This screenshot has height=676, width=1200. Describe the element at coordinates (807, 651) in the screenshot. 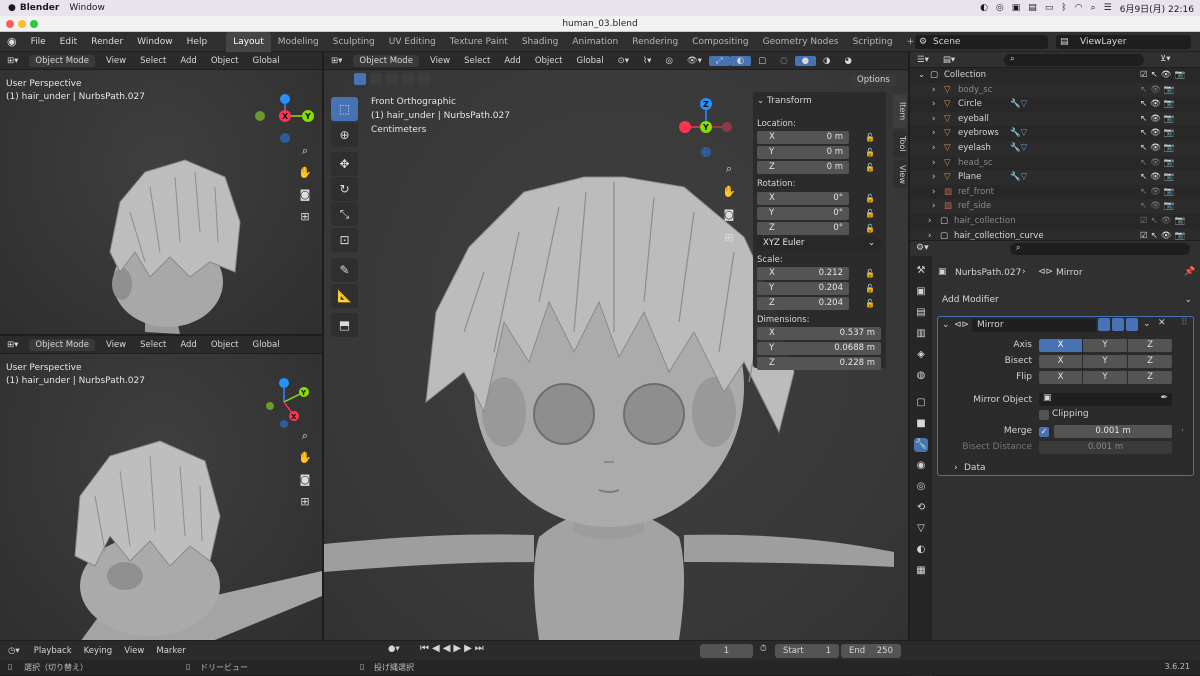

I see `start-frame-field: Start 1` at that location.